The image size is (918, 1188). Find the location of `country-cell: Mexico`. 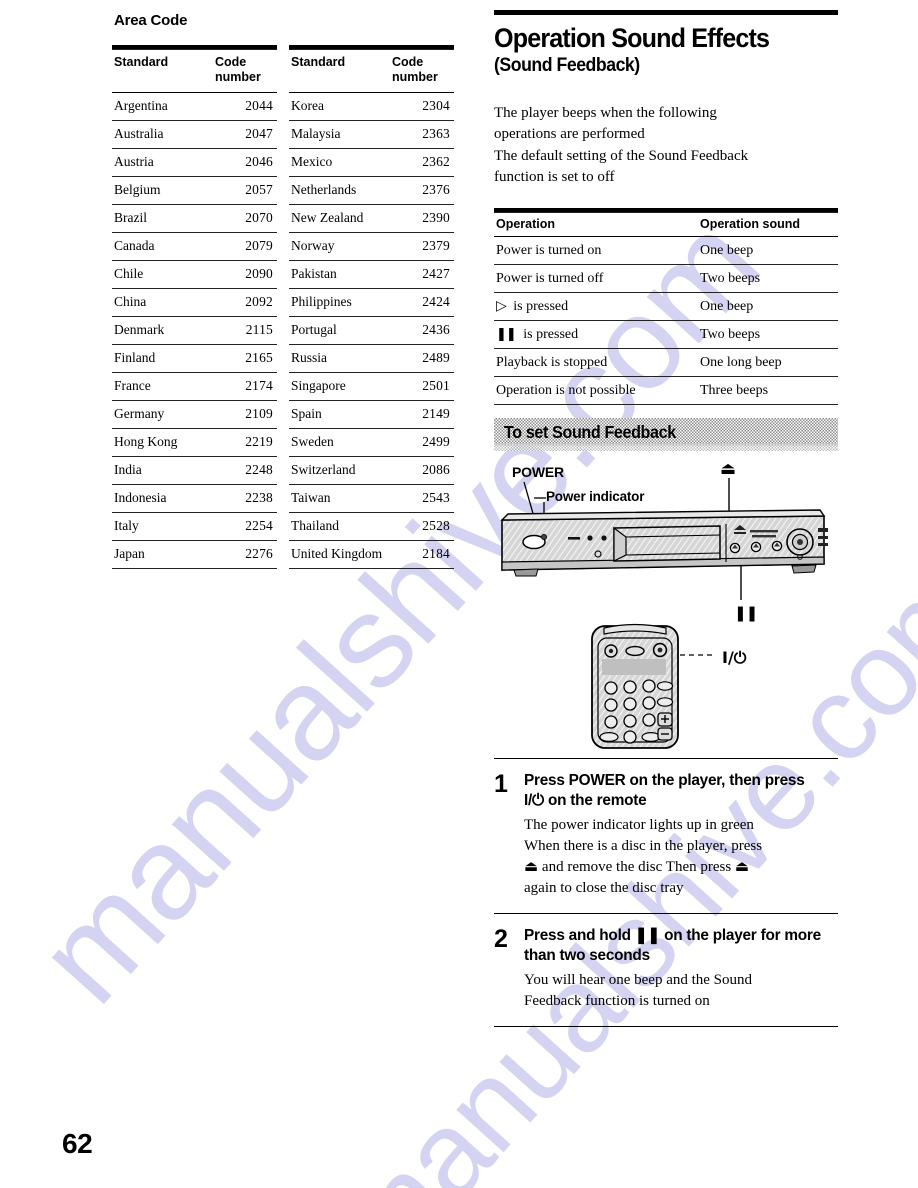

country-cell: Mexico is located at coordinates (336, 162).